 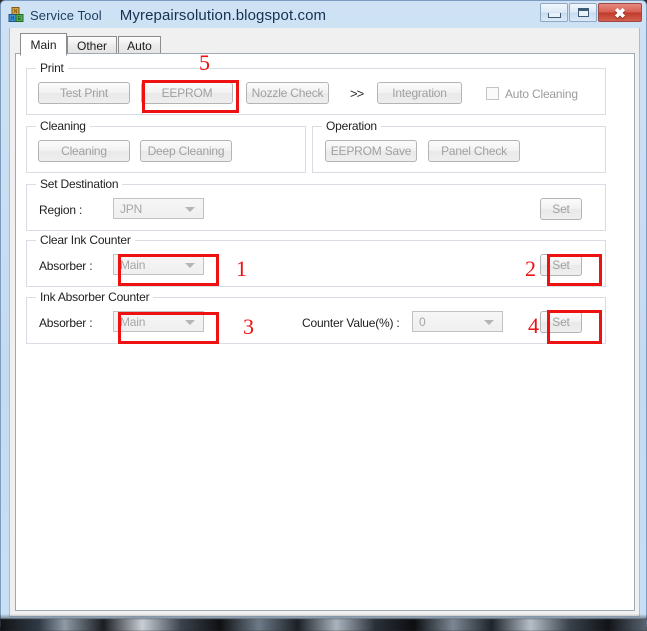 What do you see at coordinates (66, 266) in the screenshot?
I see `clear-ink-counter-absorber-label: Absorber :` at bounding box center [66, 266].